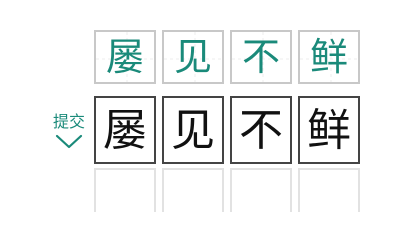 The image size is (403, 240). What do you see at coordinates (69, 141) in the screenshot?
I see `chevron-down-icon` at bounding box center [69, 141].